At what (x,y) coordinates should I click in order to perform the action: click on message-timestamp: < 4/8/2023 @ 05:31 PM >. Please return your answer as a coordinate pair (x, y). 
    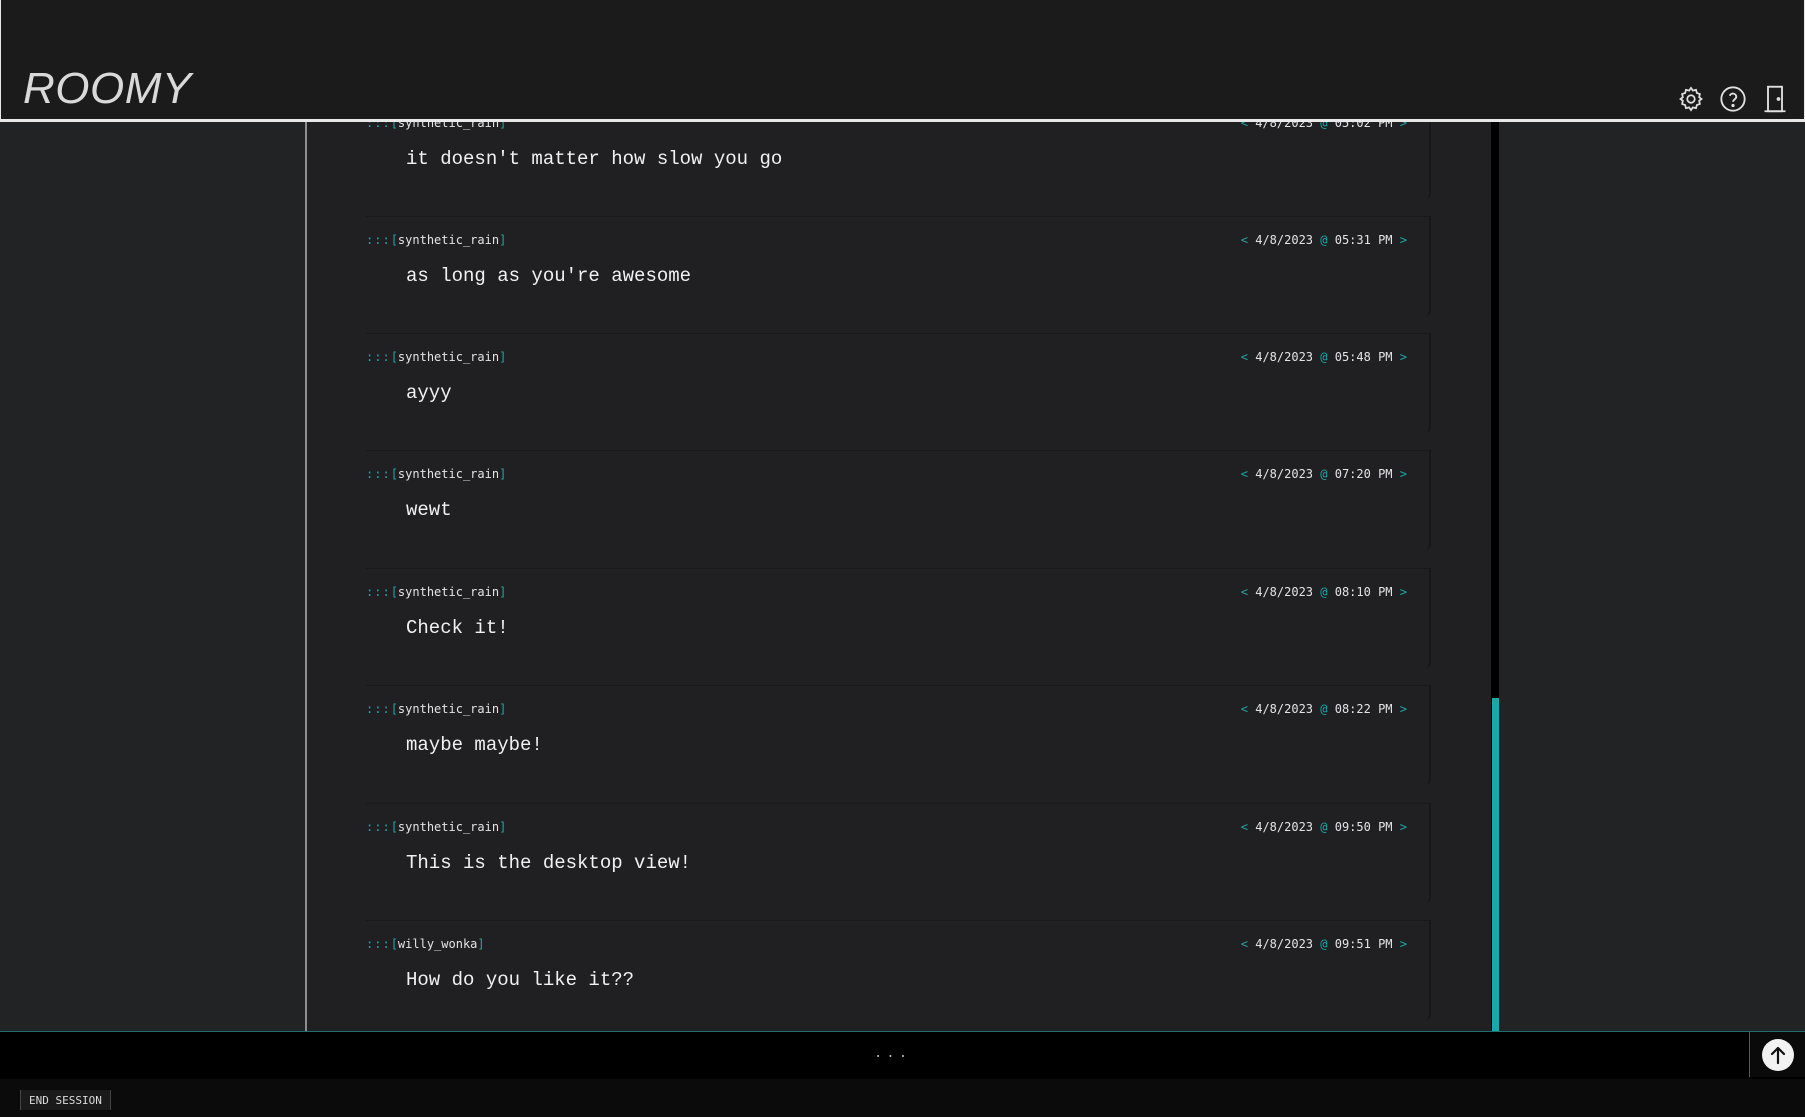
    Looking at the image, I should click on (1323, 240).